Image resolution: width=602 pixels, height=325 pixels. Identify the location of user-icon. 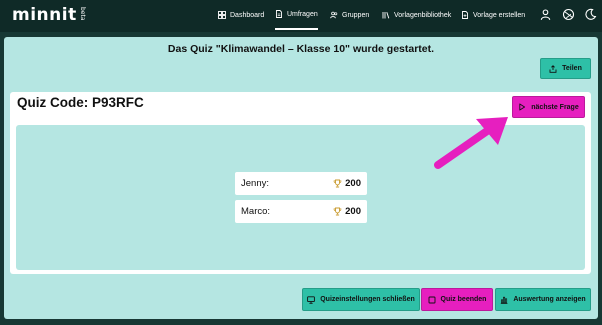
(545, 14).